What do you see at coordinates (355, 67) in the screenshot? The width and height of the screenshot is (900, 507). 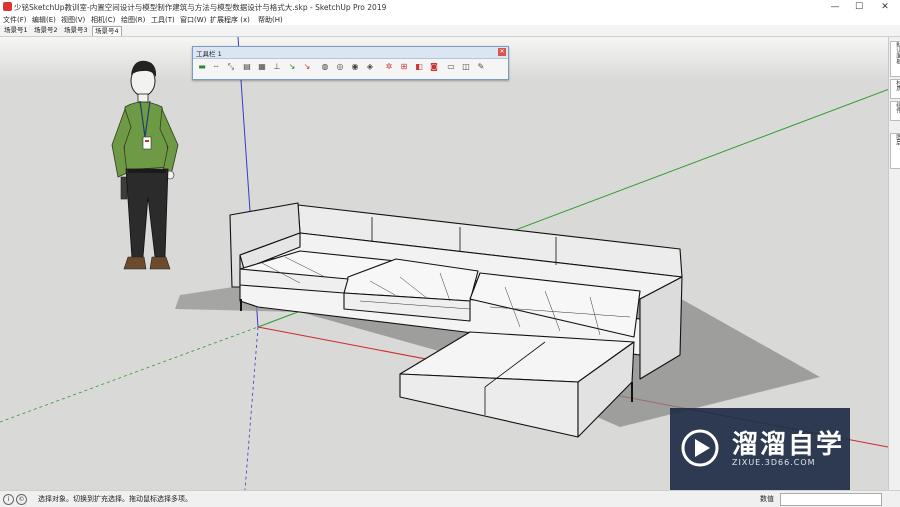 I see `camera-icon: ◉` at bounding box center [355, 67].